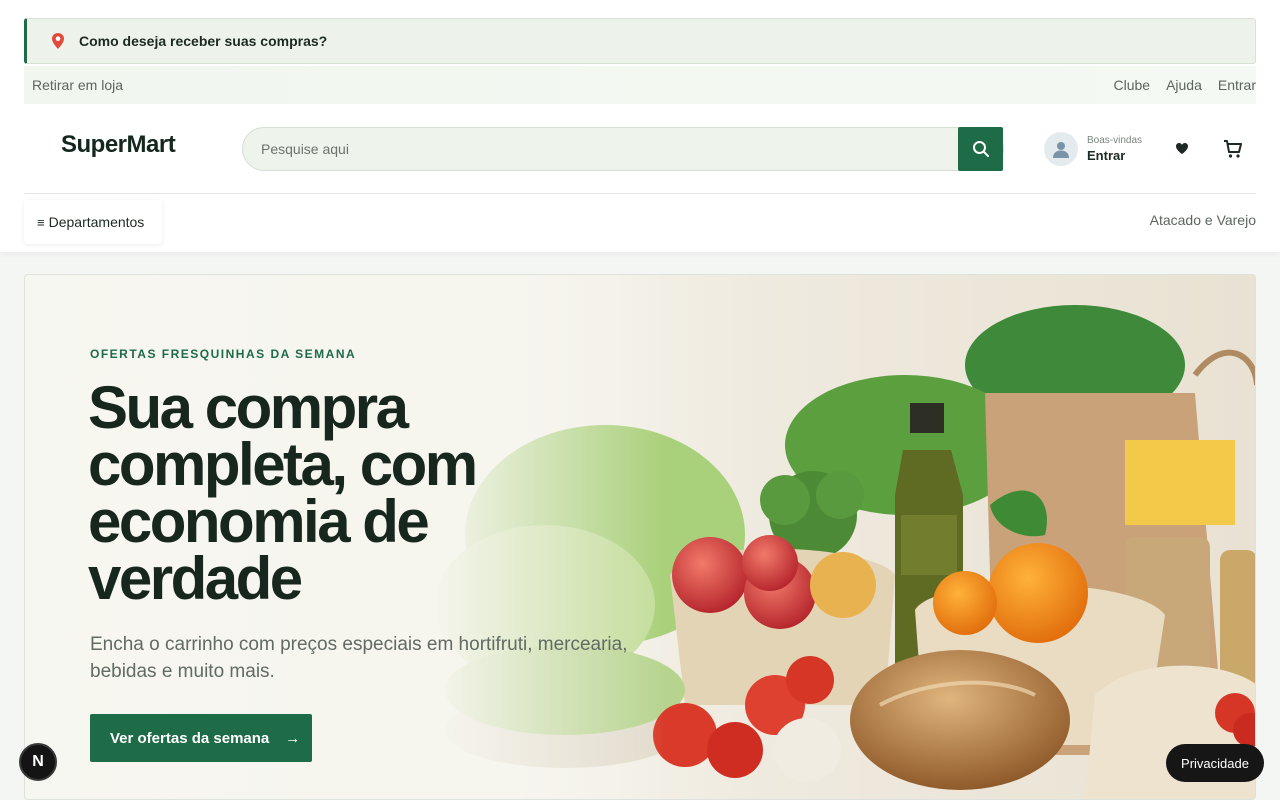 The image size is (1280, 800). I want to click on ajuda-link: Ajuda, so click(1184, 85).